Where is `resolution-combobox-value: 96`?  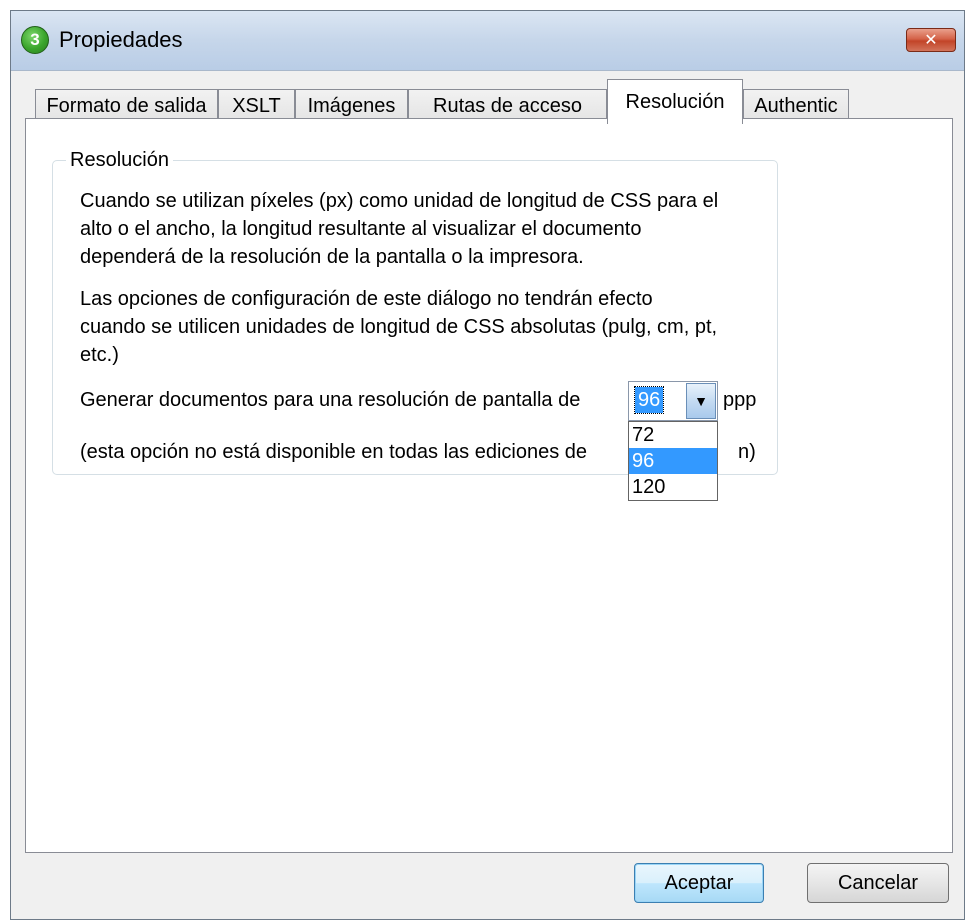 resolution-combobox-value: 96 is located at coordinates (649, 400).